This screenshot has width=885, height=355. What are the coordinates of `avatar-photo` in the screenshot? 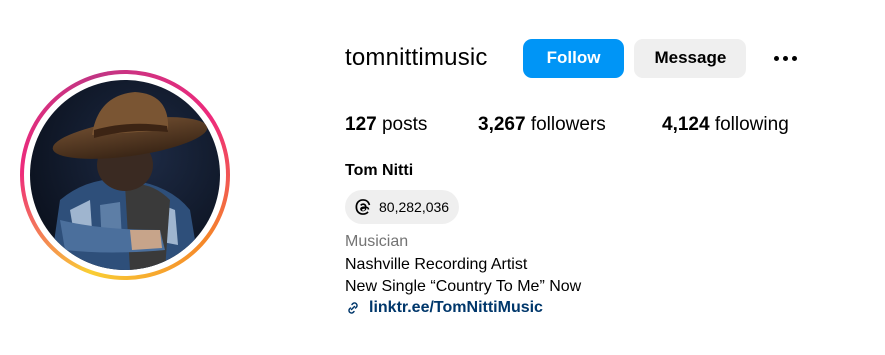 It's located at (129, 181).